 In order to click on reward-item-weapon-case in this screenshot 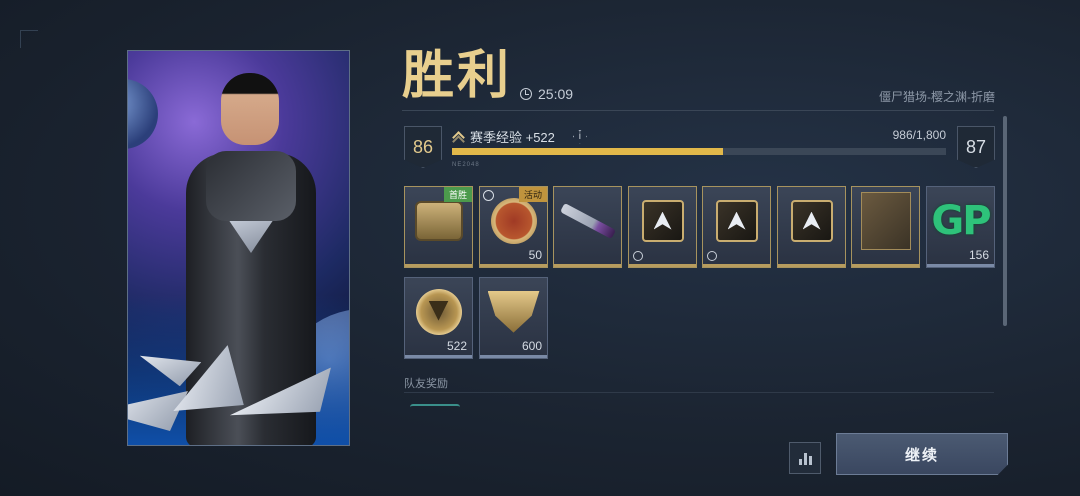, I will do `click(885, 227)`.